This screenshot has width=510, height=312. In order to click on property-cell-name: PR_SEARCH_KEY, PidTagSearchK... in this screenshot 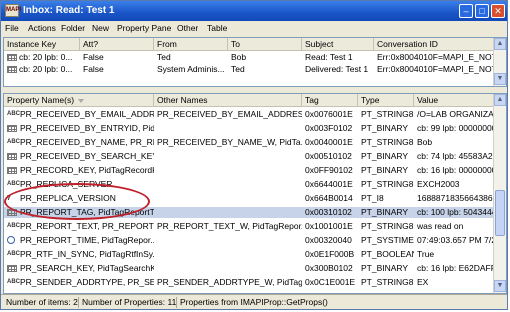, I will do `click(87, 268)`.